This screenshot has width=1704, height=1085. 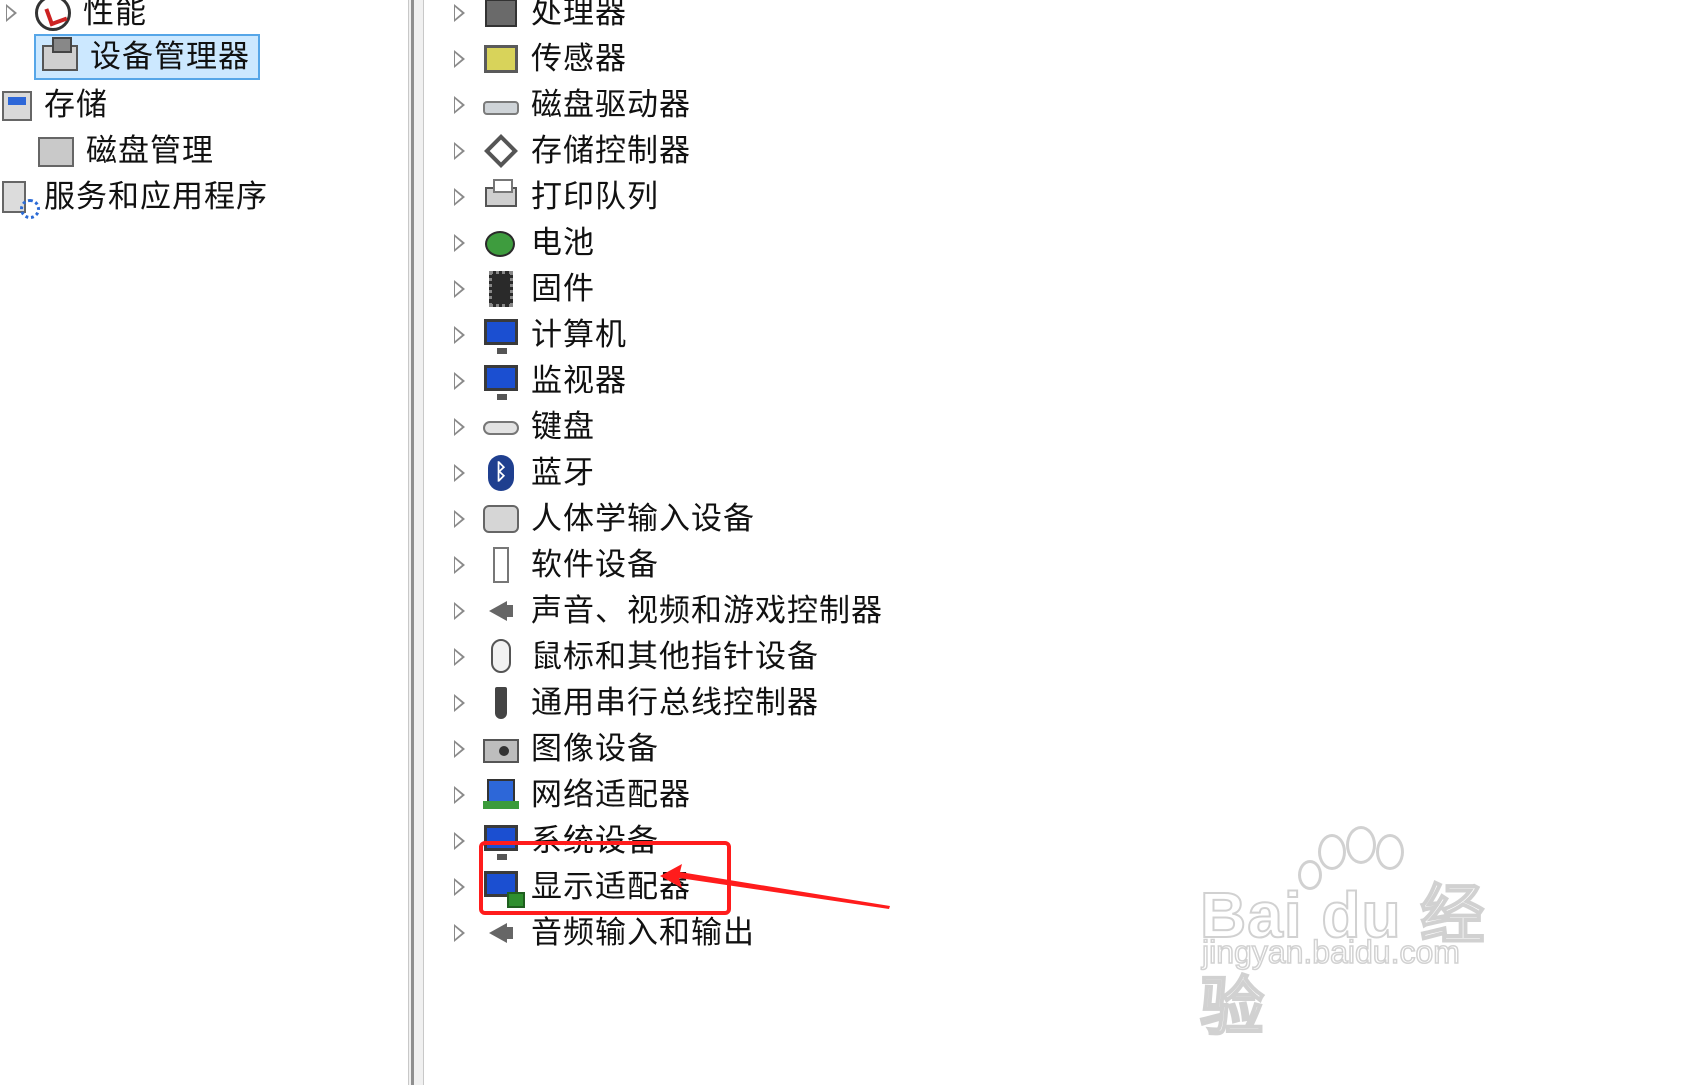 I want to click on device-category-label: 电池, so click(x=563, y=242).